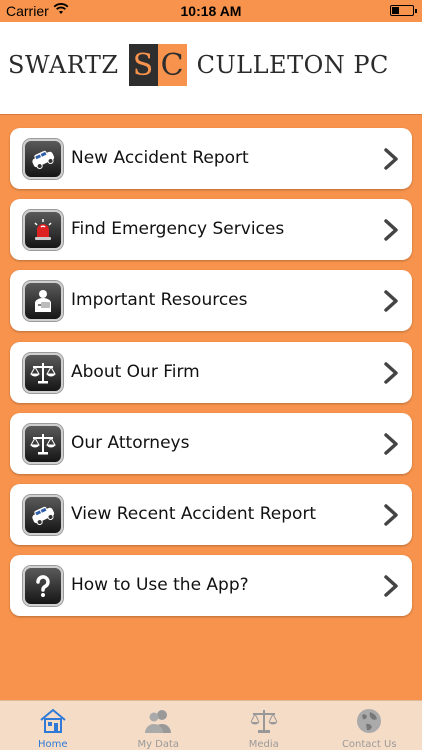 The width and height of the screenshot is (422, 750). What do you see at coordinates (159, 300) in the screenshot?
I see `menu-item-label: Important Resources` at bounding box center [159, 300].